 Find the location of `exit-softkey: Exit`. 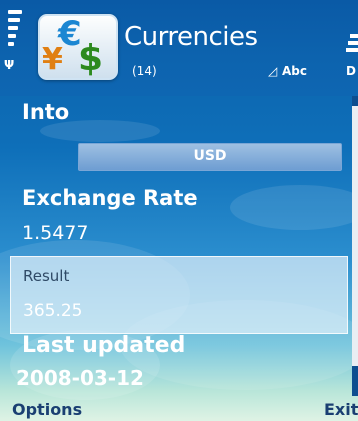

exit-softkey: Exit is located at coordinates (341, 409).